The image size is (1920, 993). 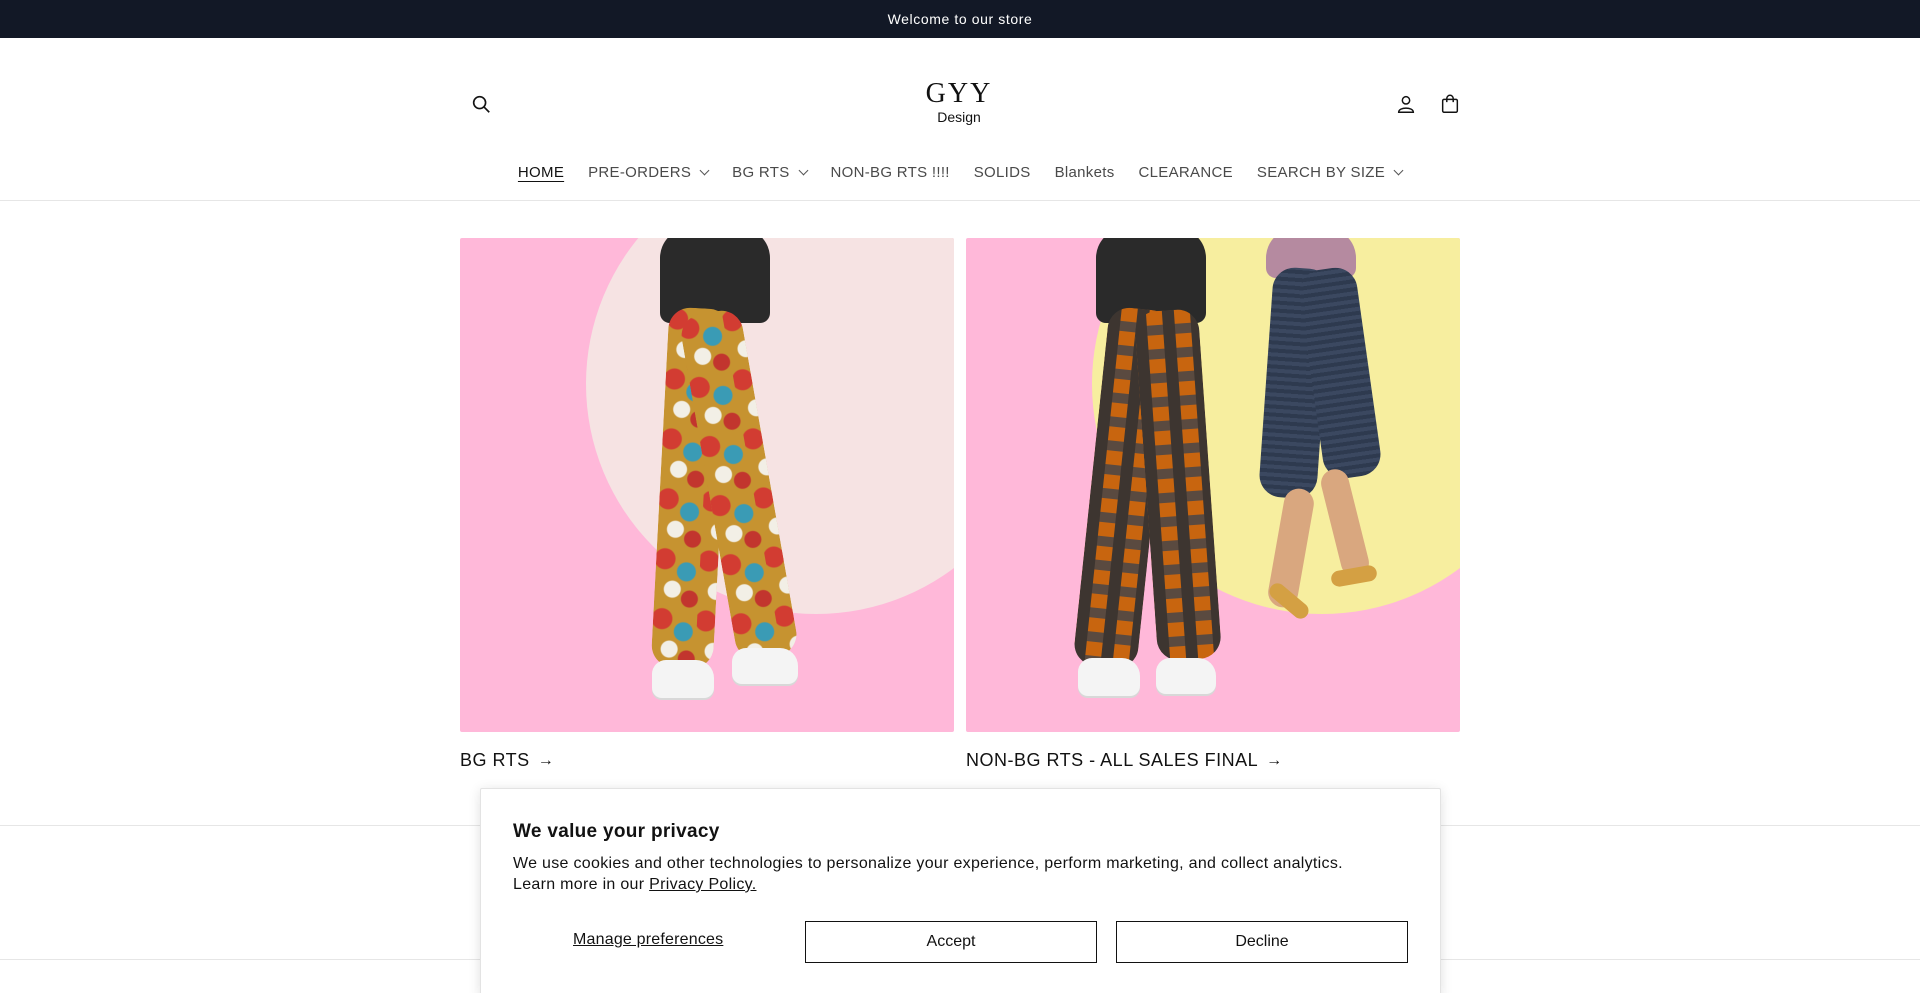 I want to click on cookie-banner-title: We value your privacy, so click(x=616, y=831).